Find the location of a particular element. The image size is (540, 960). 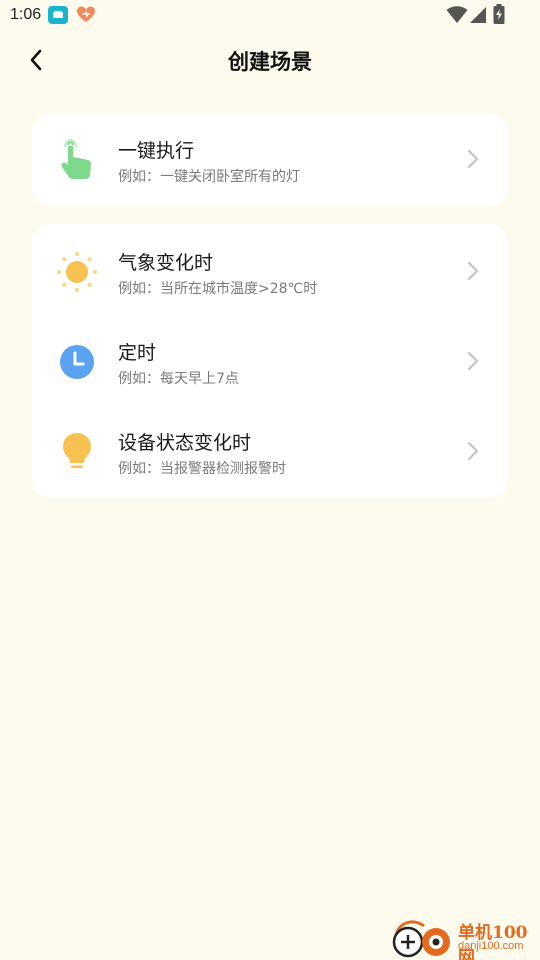

battery-charging-icon is located at coordinates (499, 14).